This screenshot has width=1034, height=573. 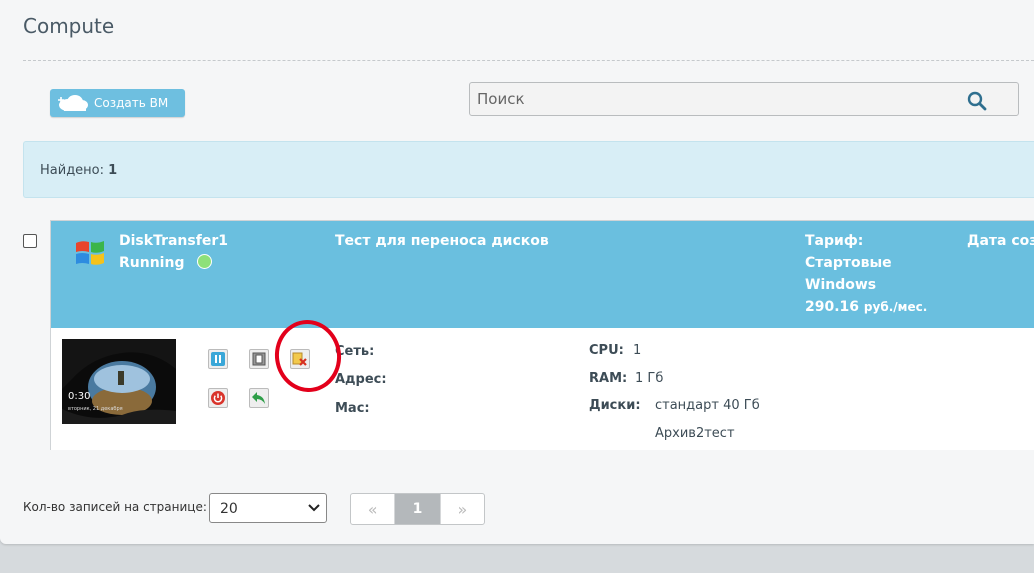 I want to click on create-vm-button: Создать ВМ, so click(x=117, y=103).